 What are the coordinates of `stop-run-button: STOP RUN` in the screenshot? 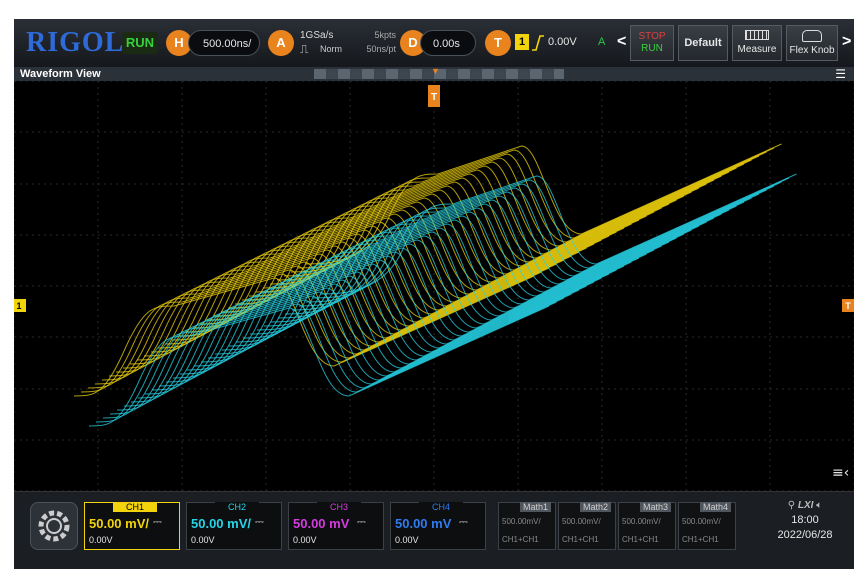 It's located at (652, 43).